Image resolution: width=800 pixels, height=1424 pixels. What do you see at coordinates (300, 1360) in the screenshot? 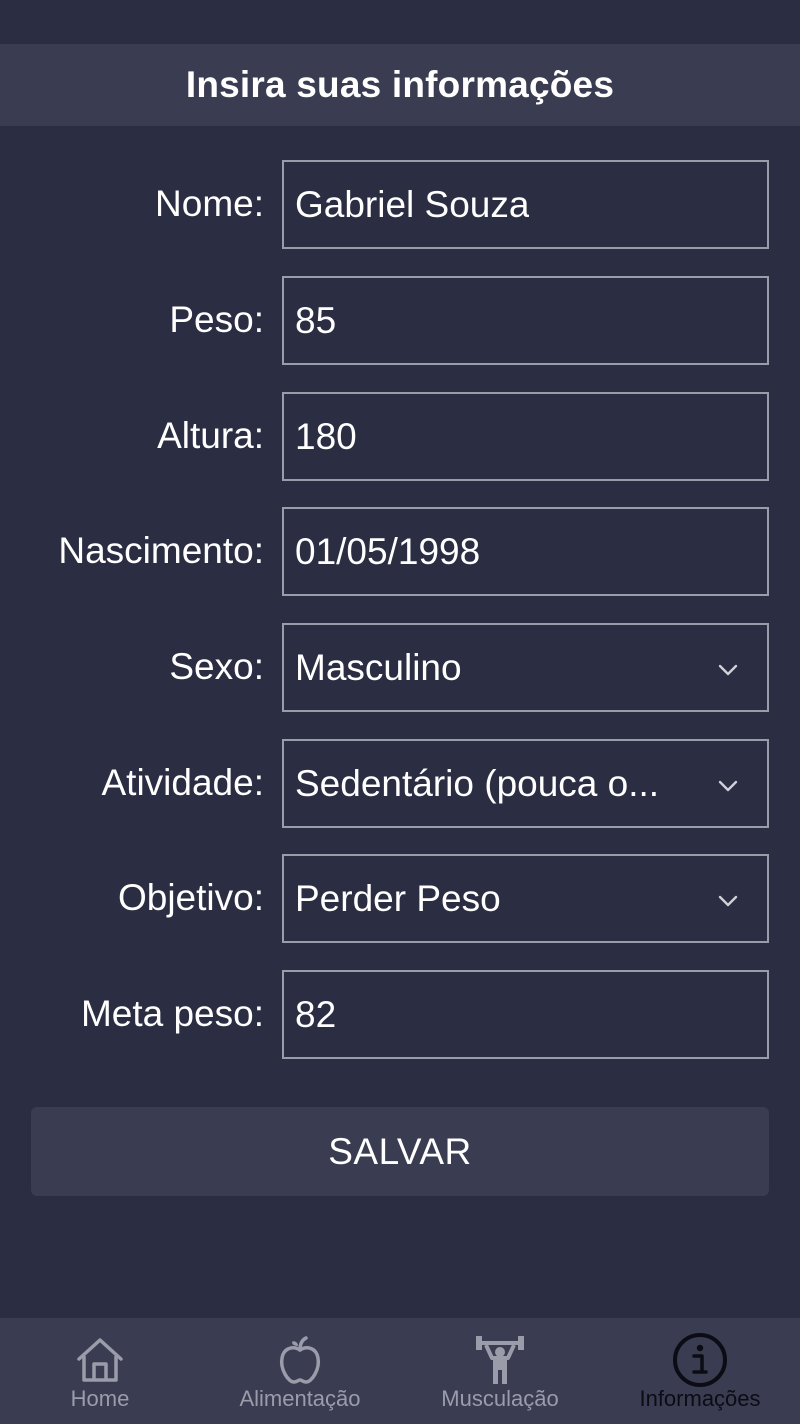
I see `apple-icon` at bounding box center [300, 1360].